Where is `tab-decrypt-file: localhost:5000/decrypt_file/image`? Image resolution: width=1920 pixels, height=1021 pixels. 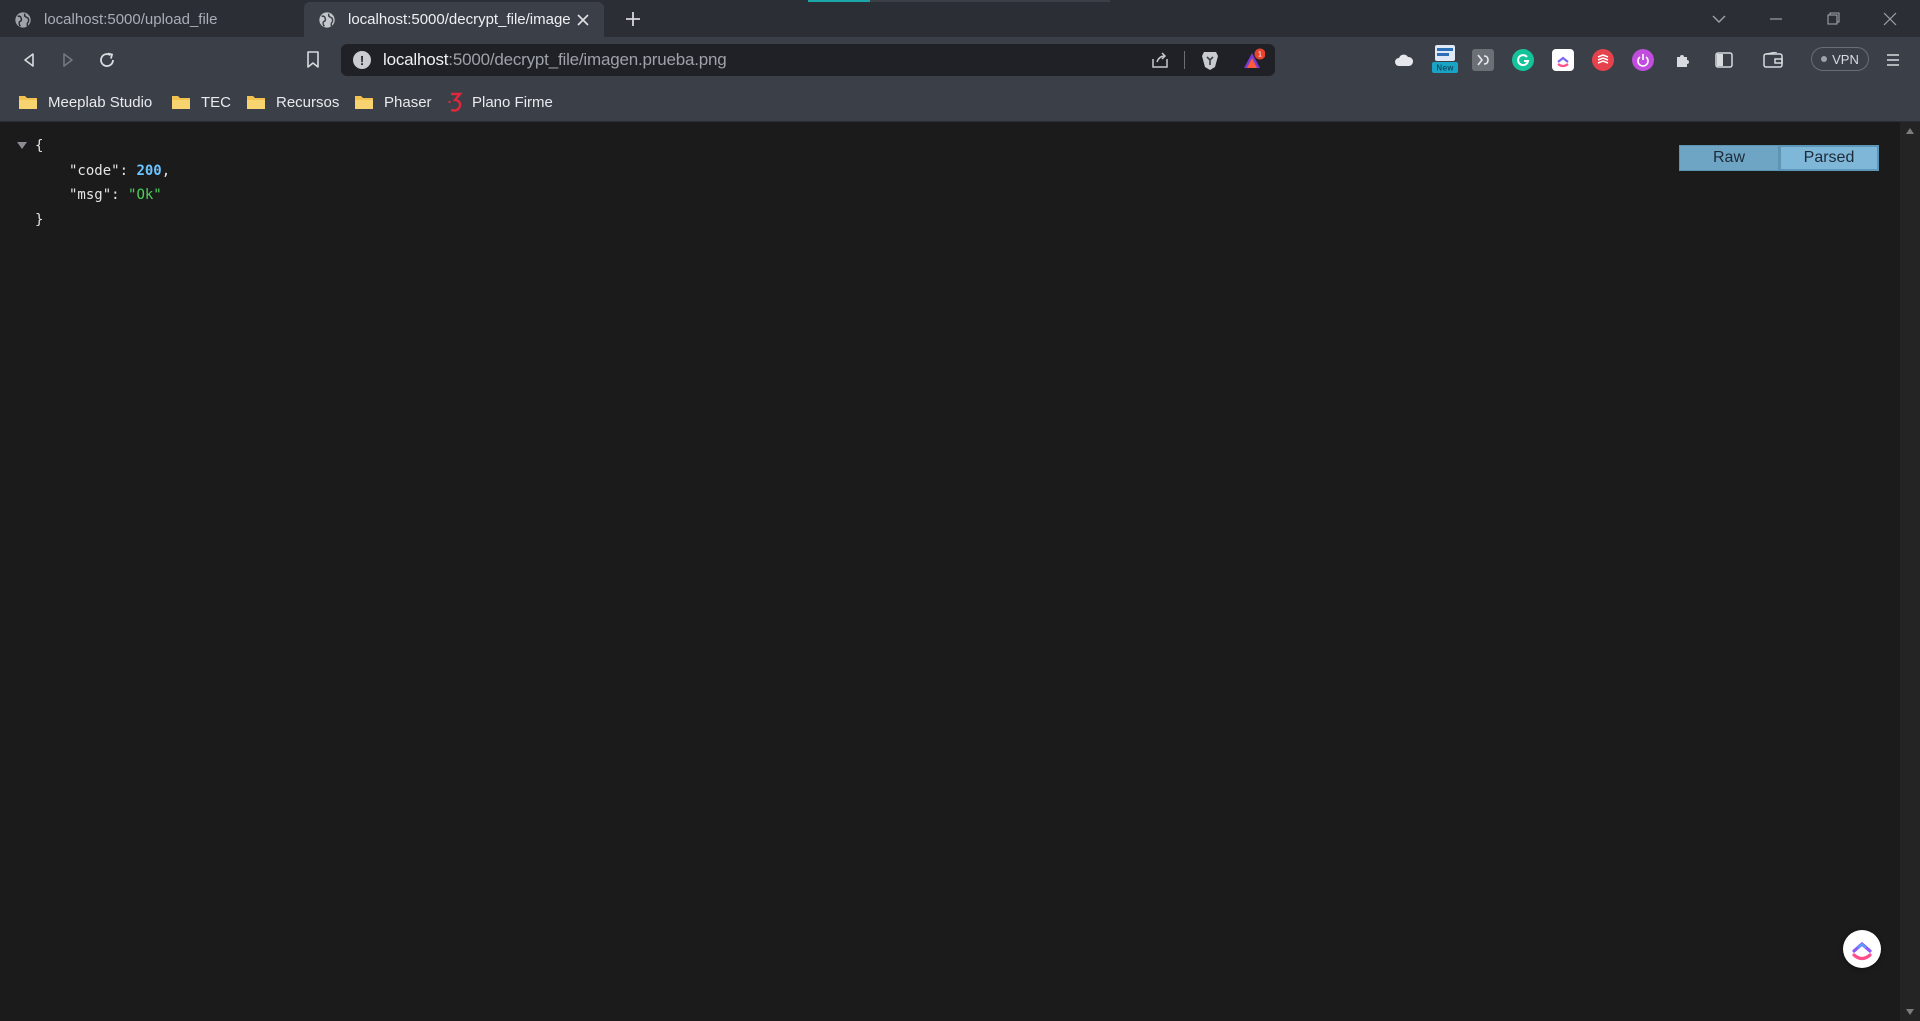
tab-decrypt-file: localhost:5000/decrypt_file/image is located at coordinates (454, 19).